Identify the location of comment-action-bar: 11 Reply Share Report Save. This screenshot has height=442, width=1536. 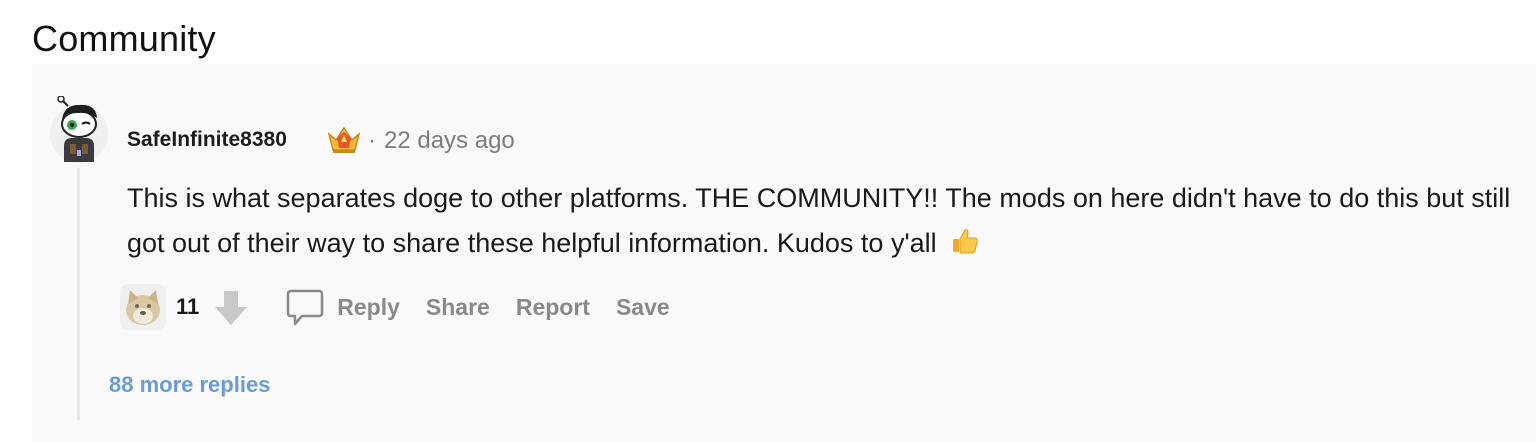
(395, 307).